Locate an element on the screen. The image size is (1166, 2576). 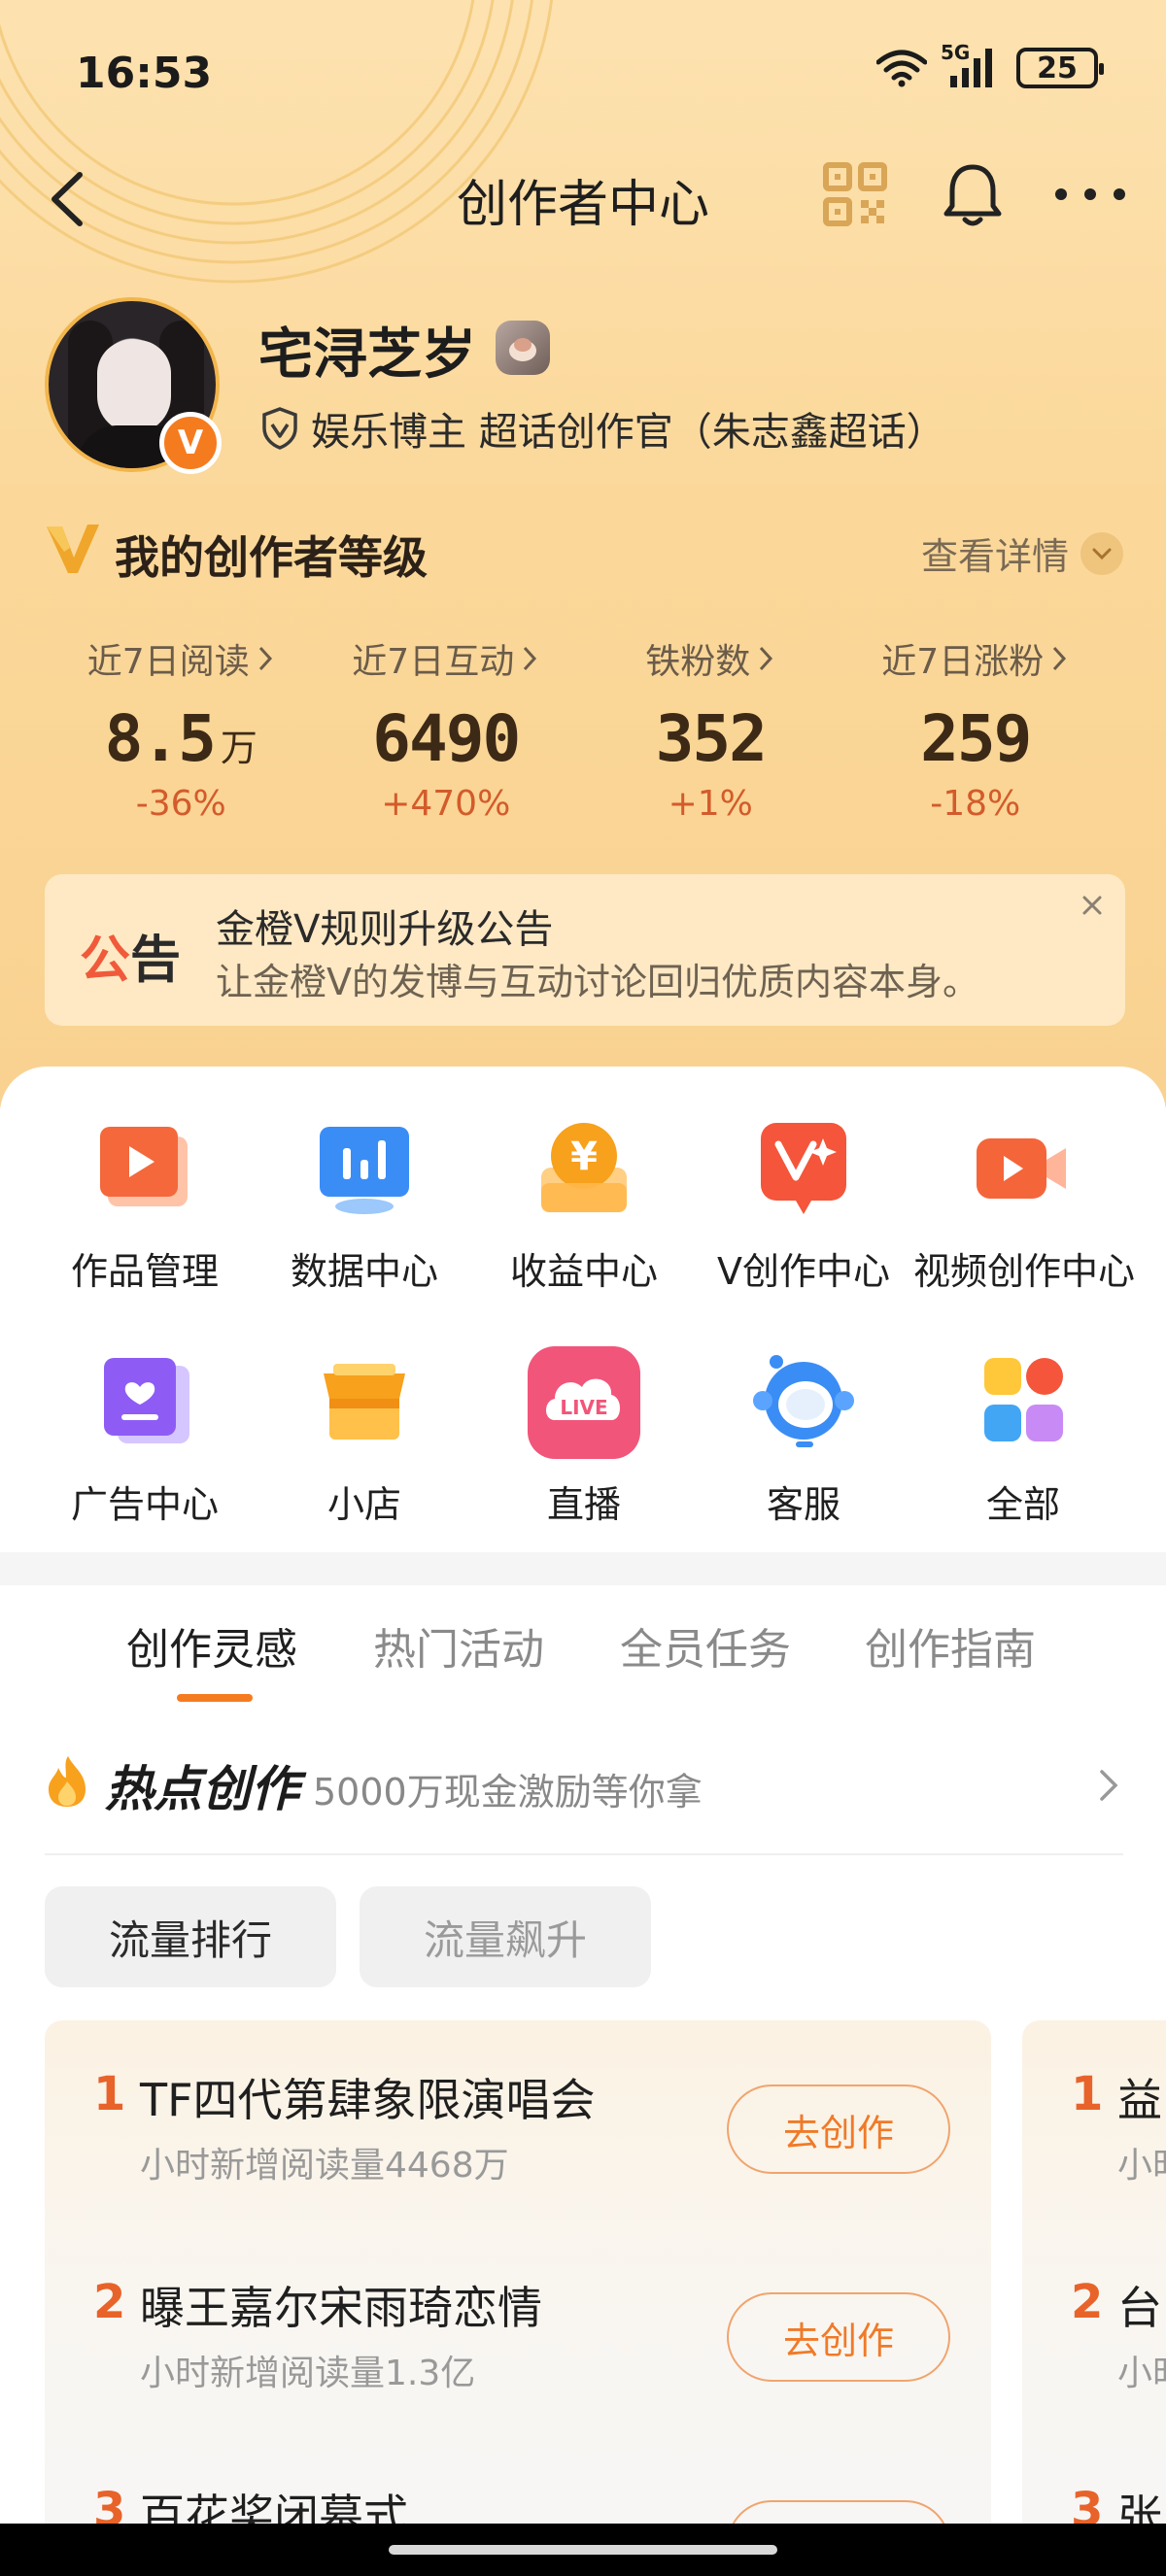
tool-live: LIVE 直播 is located at coordinates (584, 1436).